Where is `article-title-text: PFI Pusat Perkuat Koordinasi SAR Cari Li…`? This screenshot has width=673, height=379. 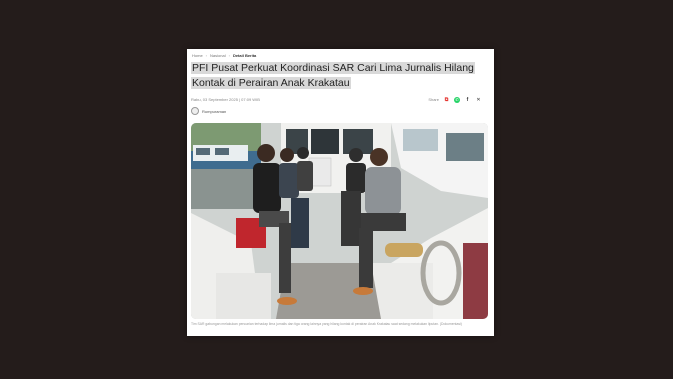 article-title-text: PFI Pusat Perkuat Koordinasi SAR Cari Li… is located at coordinates (333, 75).